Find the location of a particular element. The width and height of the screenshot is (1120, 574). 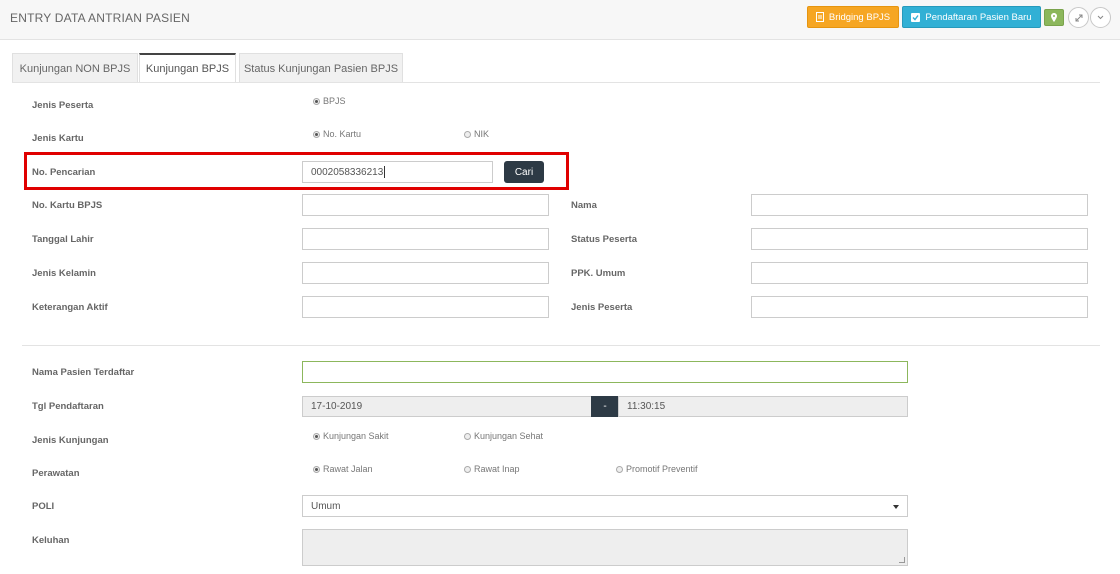

expand-icon is located at coordinates (1078, 17).